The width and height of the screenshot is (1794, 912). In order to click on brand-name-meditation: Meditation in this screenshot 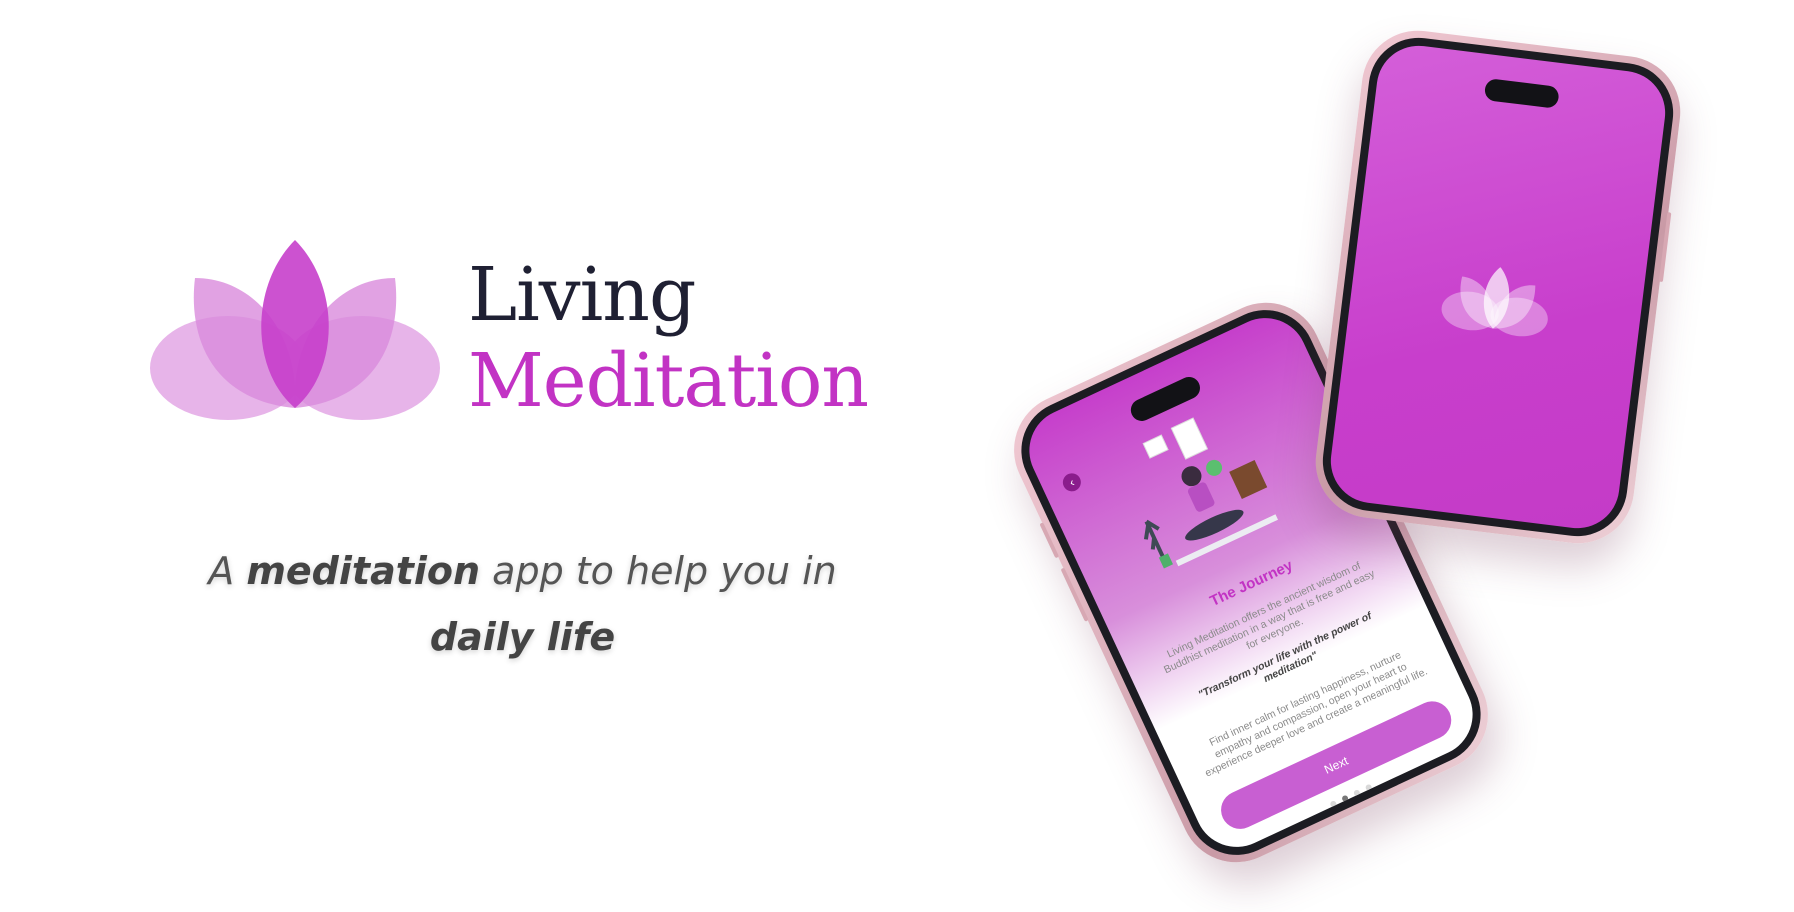, I will do `click(668, 381)`.